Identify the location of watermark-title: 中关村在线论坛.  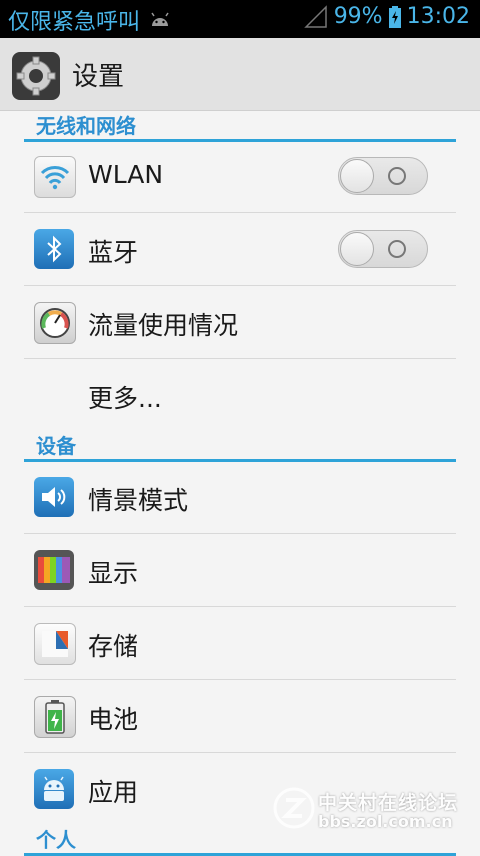
(388, 803).